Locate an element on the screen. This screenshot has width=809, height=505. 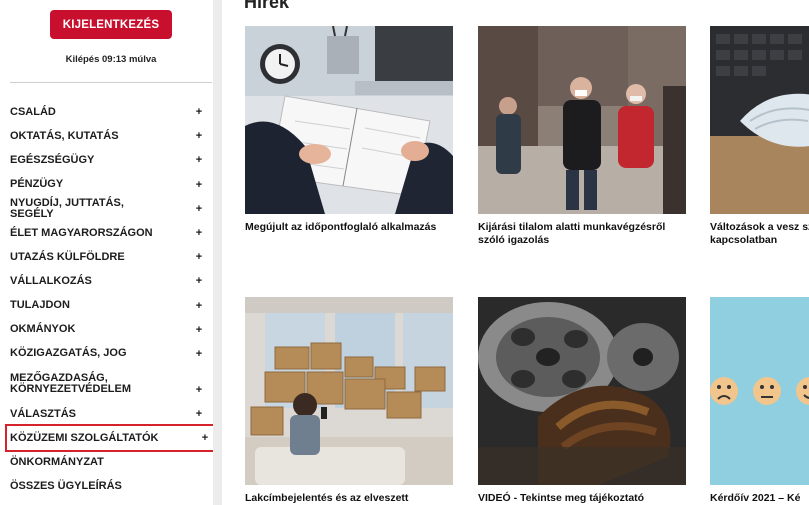
sidebar-item-label: MEZŐGAZDASÁG, KÖRNYEZETVÉDELEM is located at coordinates (71, 384).